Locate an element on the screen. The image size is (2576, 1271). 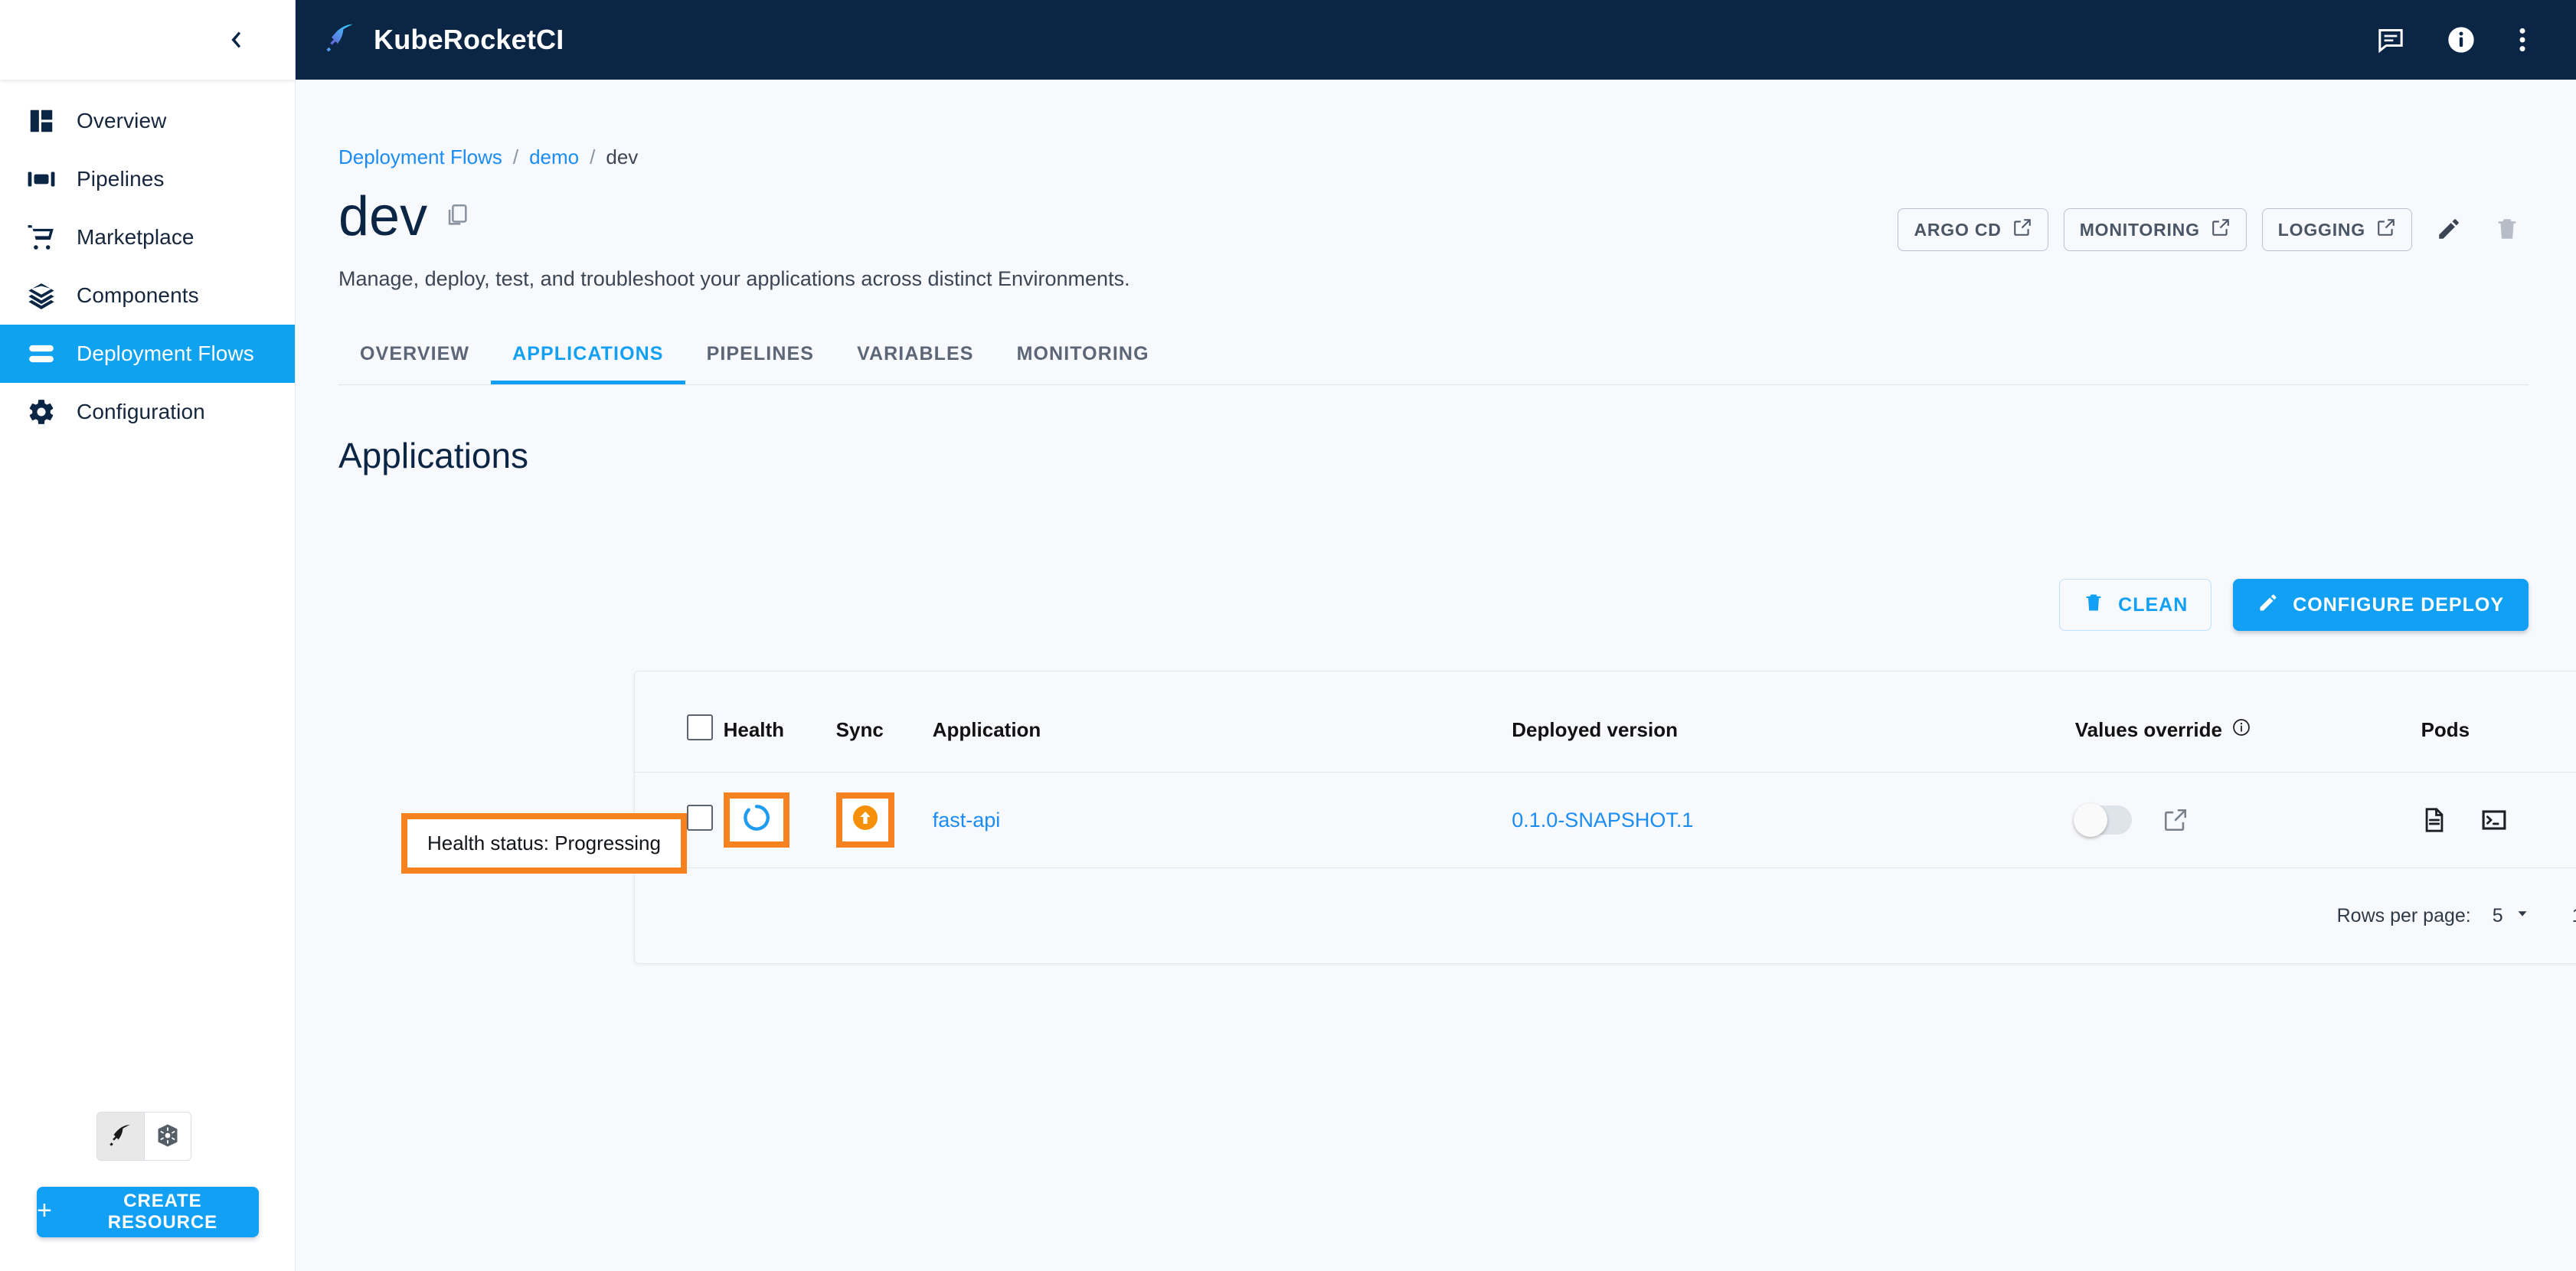
pagination: Rows per page: 5 1–1 of 1 is located at coordinates (1605, 916).